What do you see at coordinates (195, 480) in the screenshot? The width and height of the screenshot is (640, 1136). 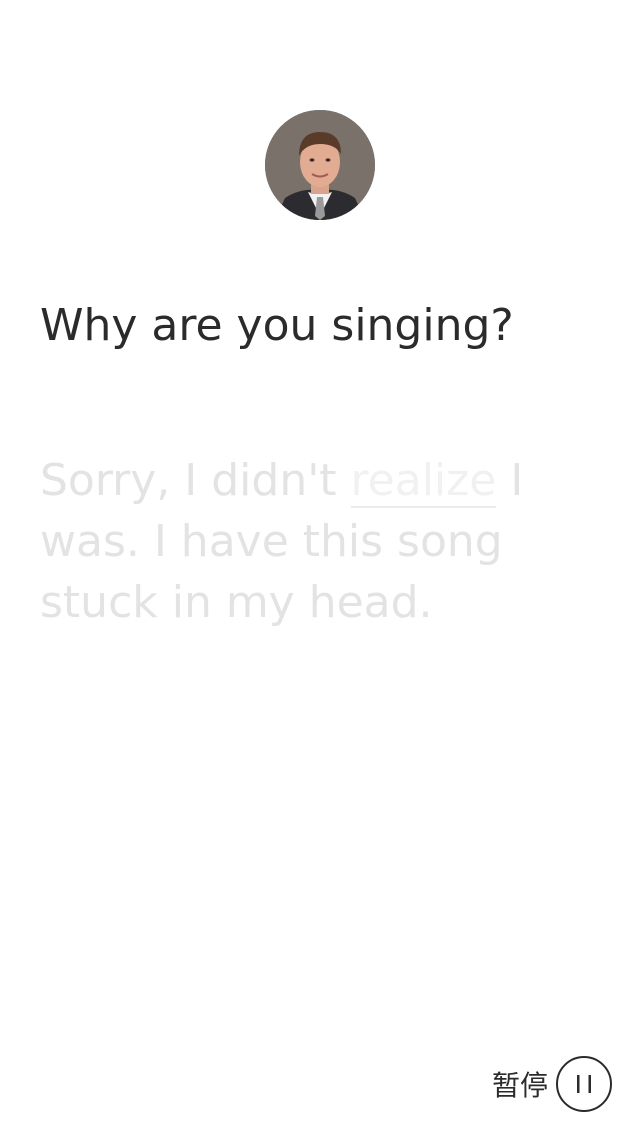 I see `answer-text-part-1: Sorry, I didn't` at bounding box center [195, 480].